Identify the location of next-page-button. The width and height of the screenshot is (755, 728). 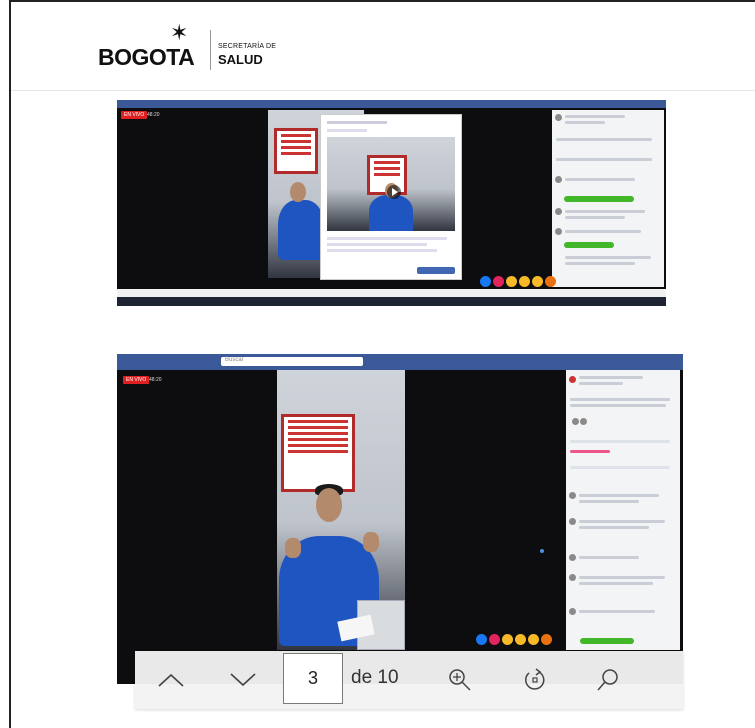
(243, 680).